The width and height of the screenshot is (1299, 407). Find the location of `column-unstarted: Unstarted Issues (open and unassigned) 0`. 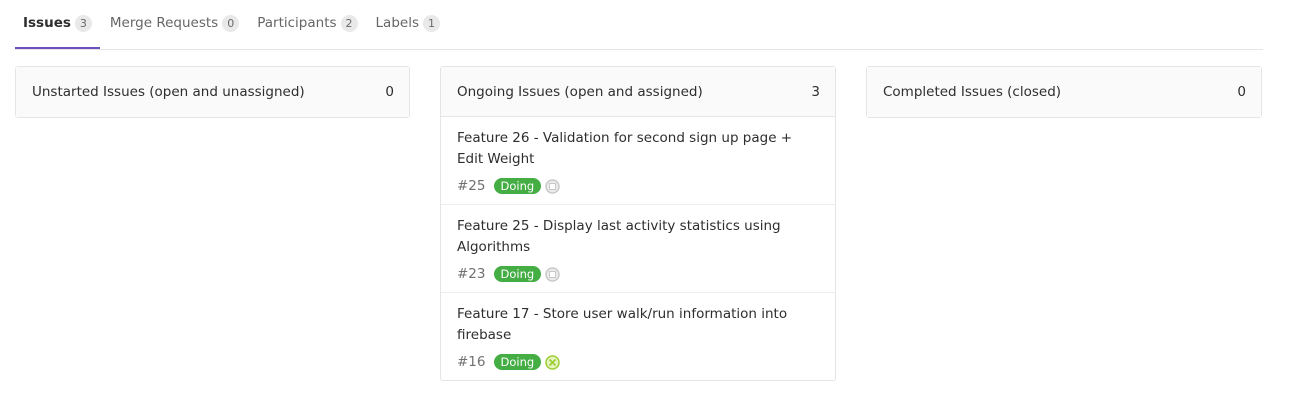

column-unstarted: Unstarted Issues (open and unassigned) 0 is located at coordinates (212, 92).